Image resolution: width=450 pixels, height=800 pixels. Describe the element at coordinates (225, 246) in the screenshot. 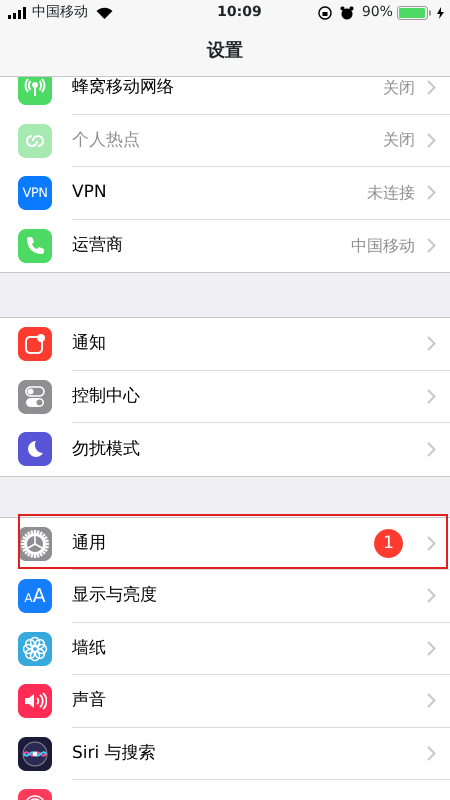

I see `settings-row: 运营商 中国移动` at that location.